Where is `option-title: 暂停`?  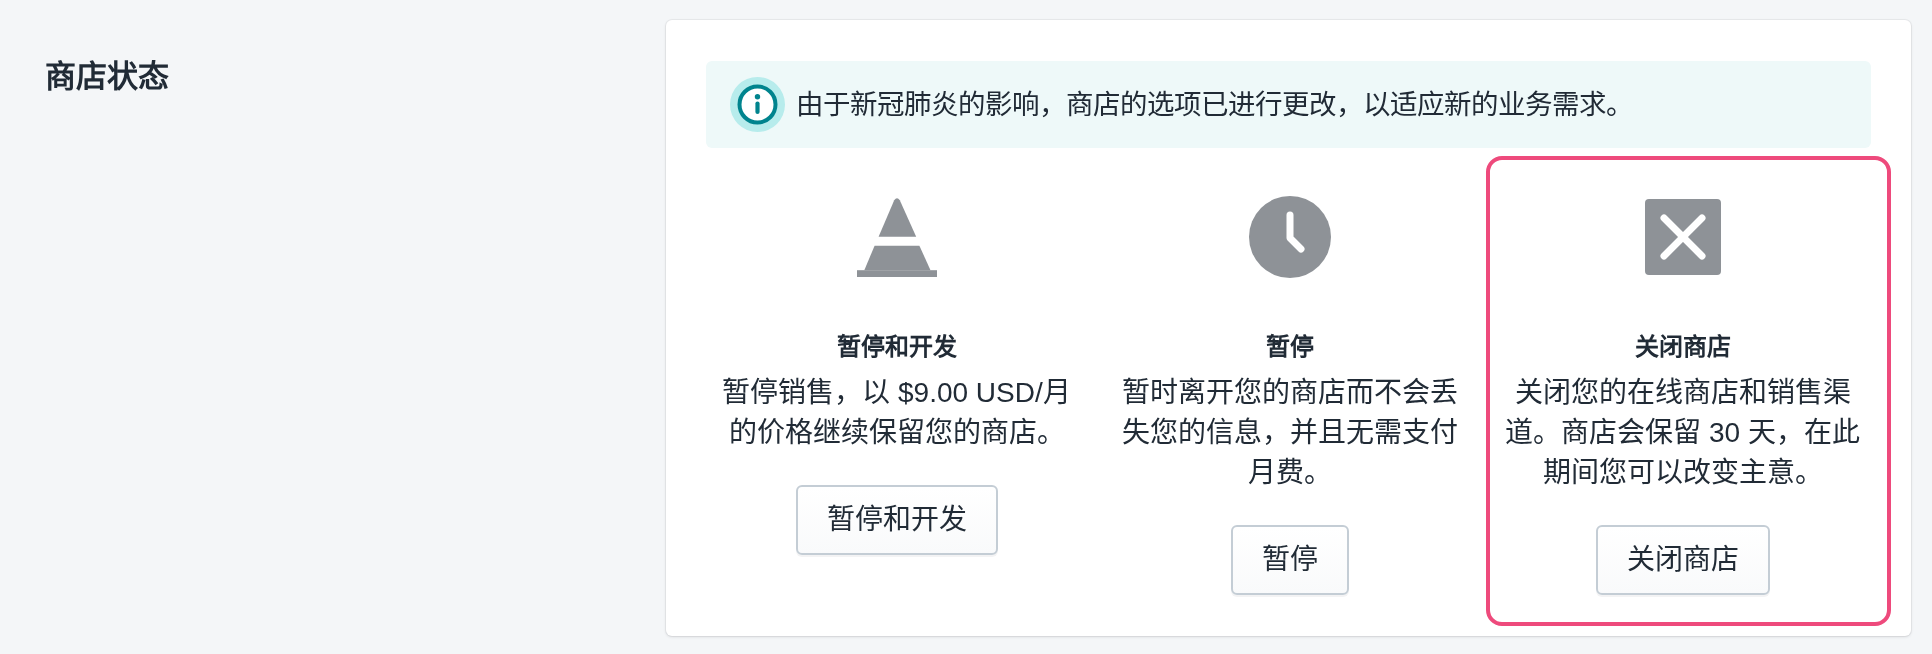 option-title: 暂停 is located at coordinates (1289, 347).